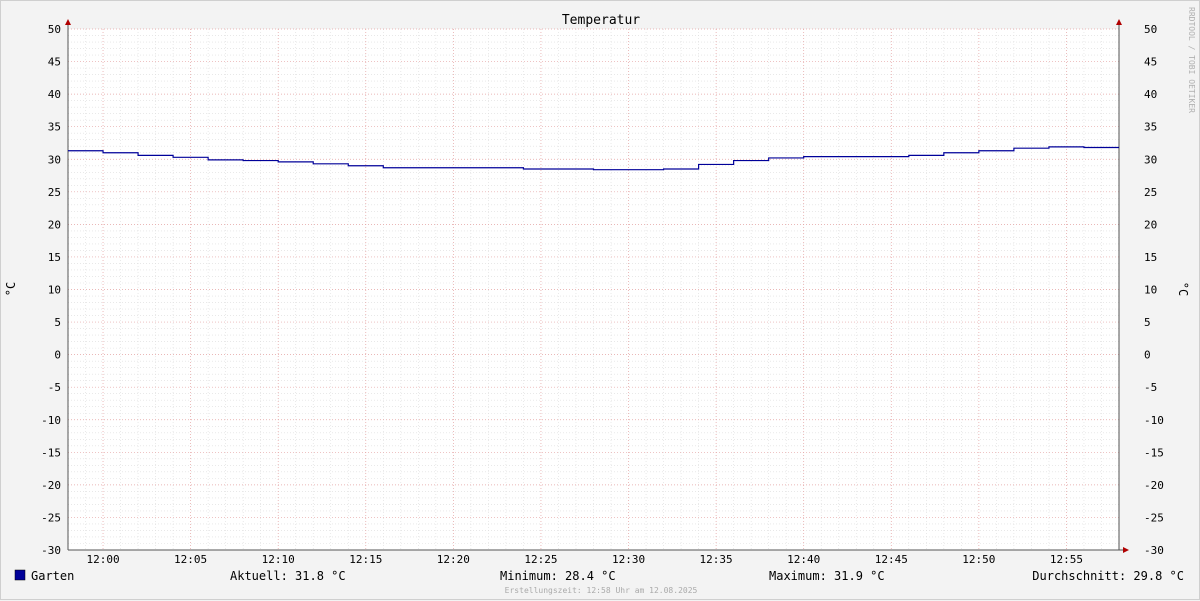 The height and width of the screenshot is (601, 1200). I want to click on x-tick-label: 12:55, so click(1066, 559).